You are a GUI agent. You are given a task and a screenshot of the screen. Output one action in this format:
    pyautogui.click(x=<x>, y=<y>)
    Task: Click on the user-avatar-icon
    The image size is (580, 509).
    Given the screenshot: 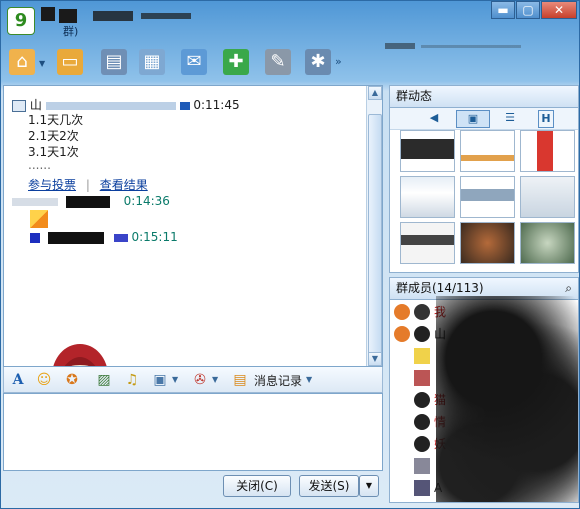 What is the action you would take?
    pyautogui.click(x=39, y=219)
    